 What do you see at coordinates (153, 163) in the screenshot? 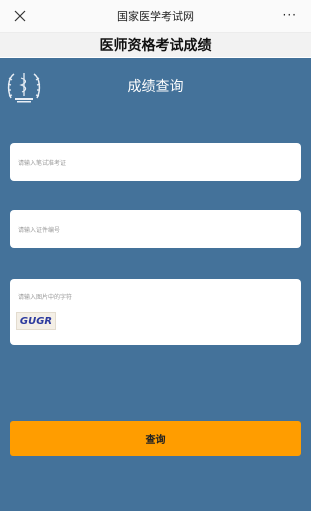
I see `exam-id-input` at bounding box center [153, 163].